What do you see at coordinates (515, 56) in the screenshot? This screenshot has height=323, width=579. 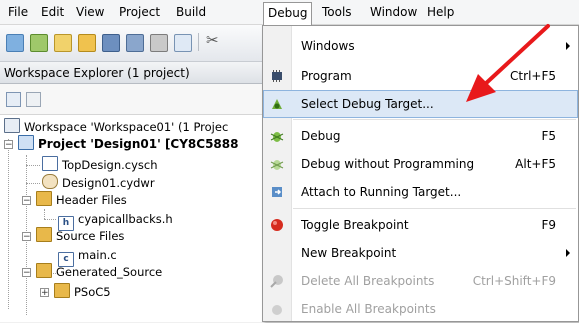 I see `annotation-arrow-shaft` at bounding box center [515, 56].